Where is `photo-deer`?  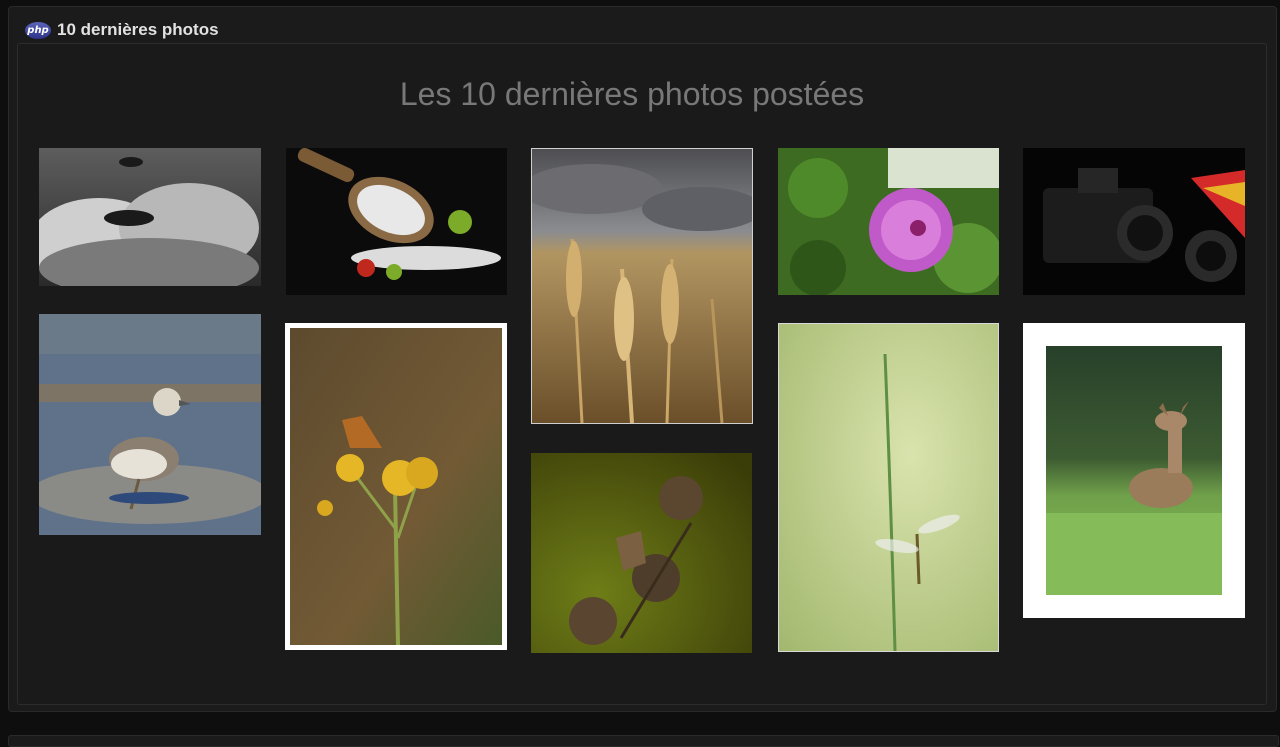
photo-deer is located at coordinates (1134, 470).